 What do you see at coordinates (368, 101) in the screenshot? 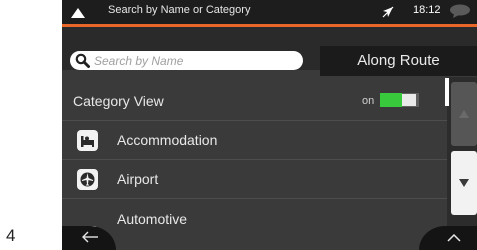
I see `toggle-state-label: on` at bounding box center [368, 101].